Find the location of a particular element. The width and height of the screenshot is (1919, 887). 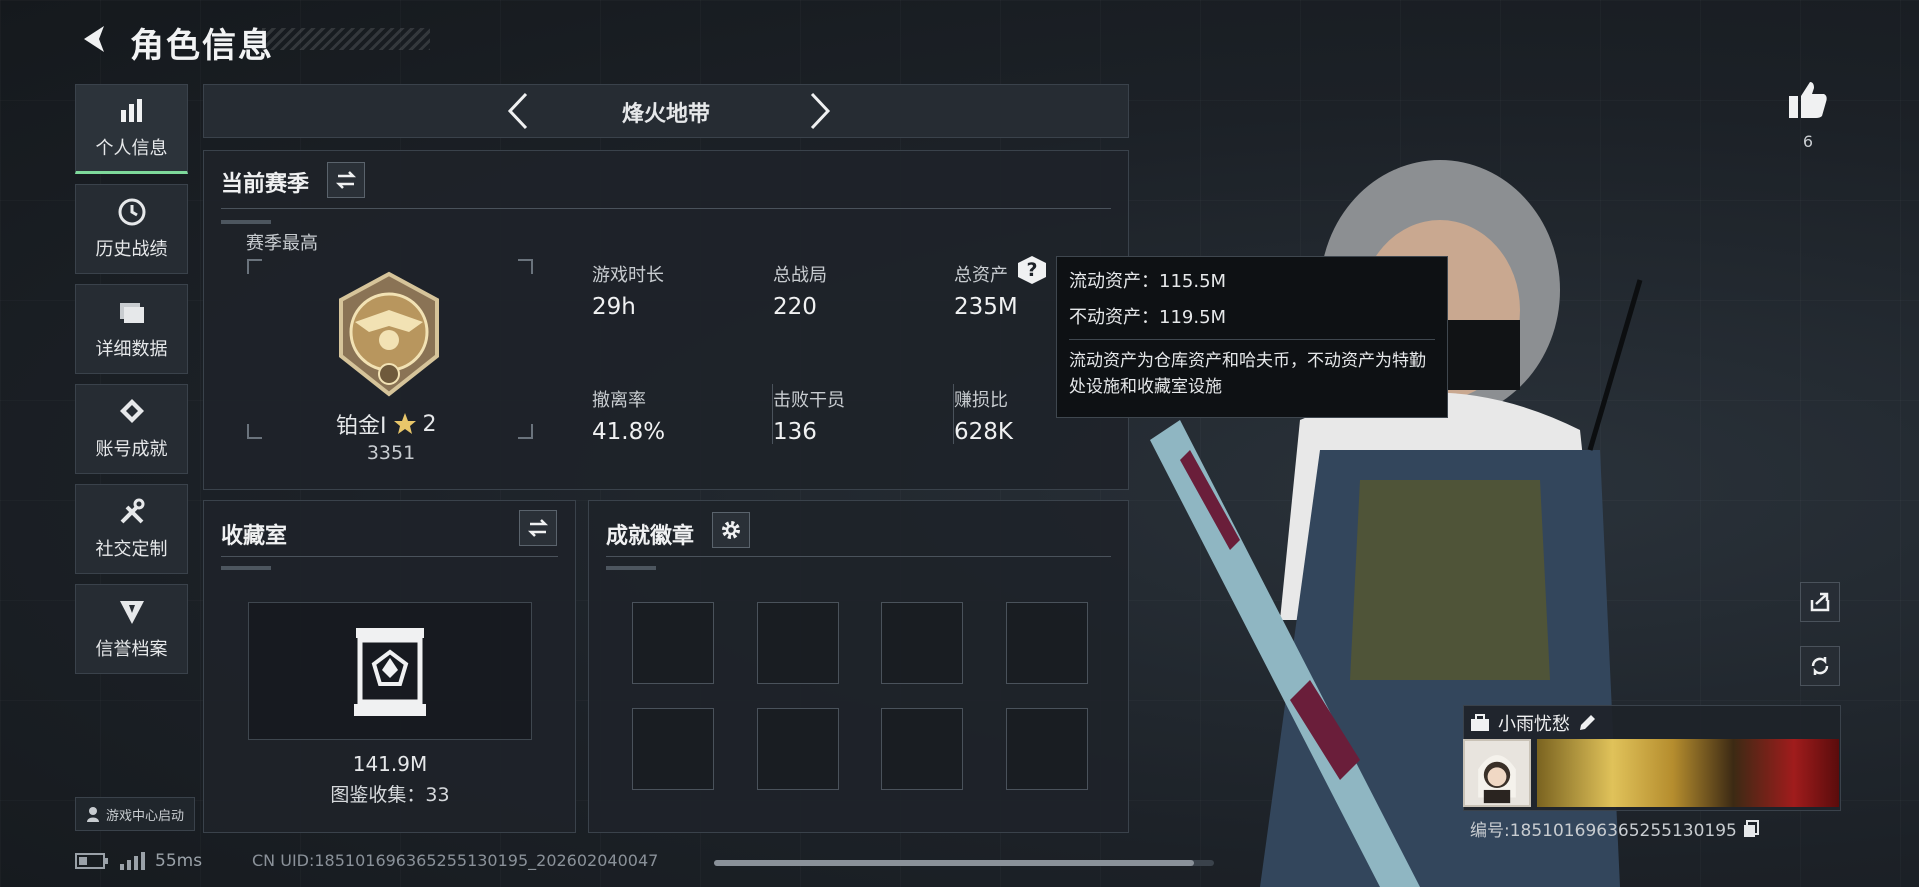

season-title: 当前赛季 is located at coordinates (265, 184).